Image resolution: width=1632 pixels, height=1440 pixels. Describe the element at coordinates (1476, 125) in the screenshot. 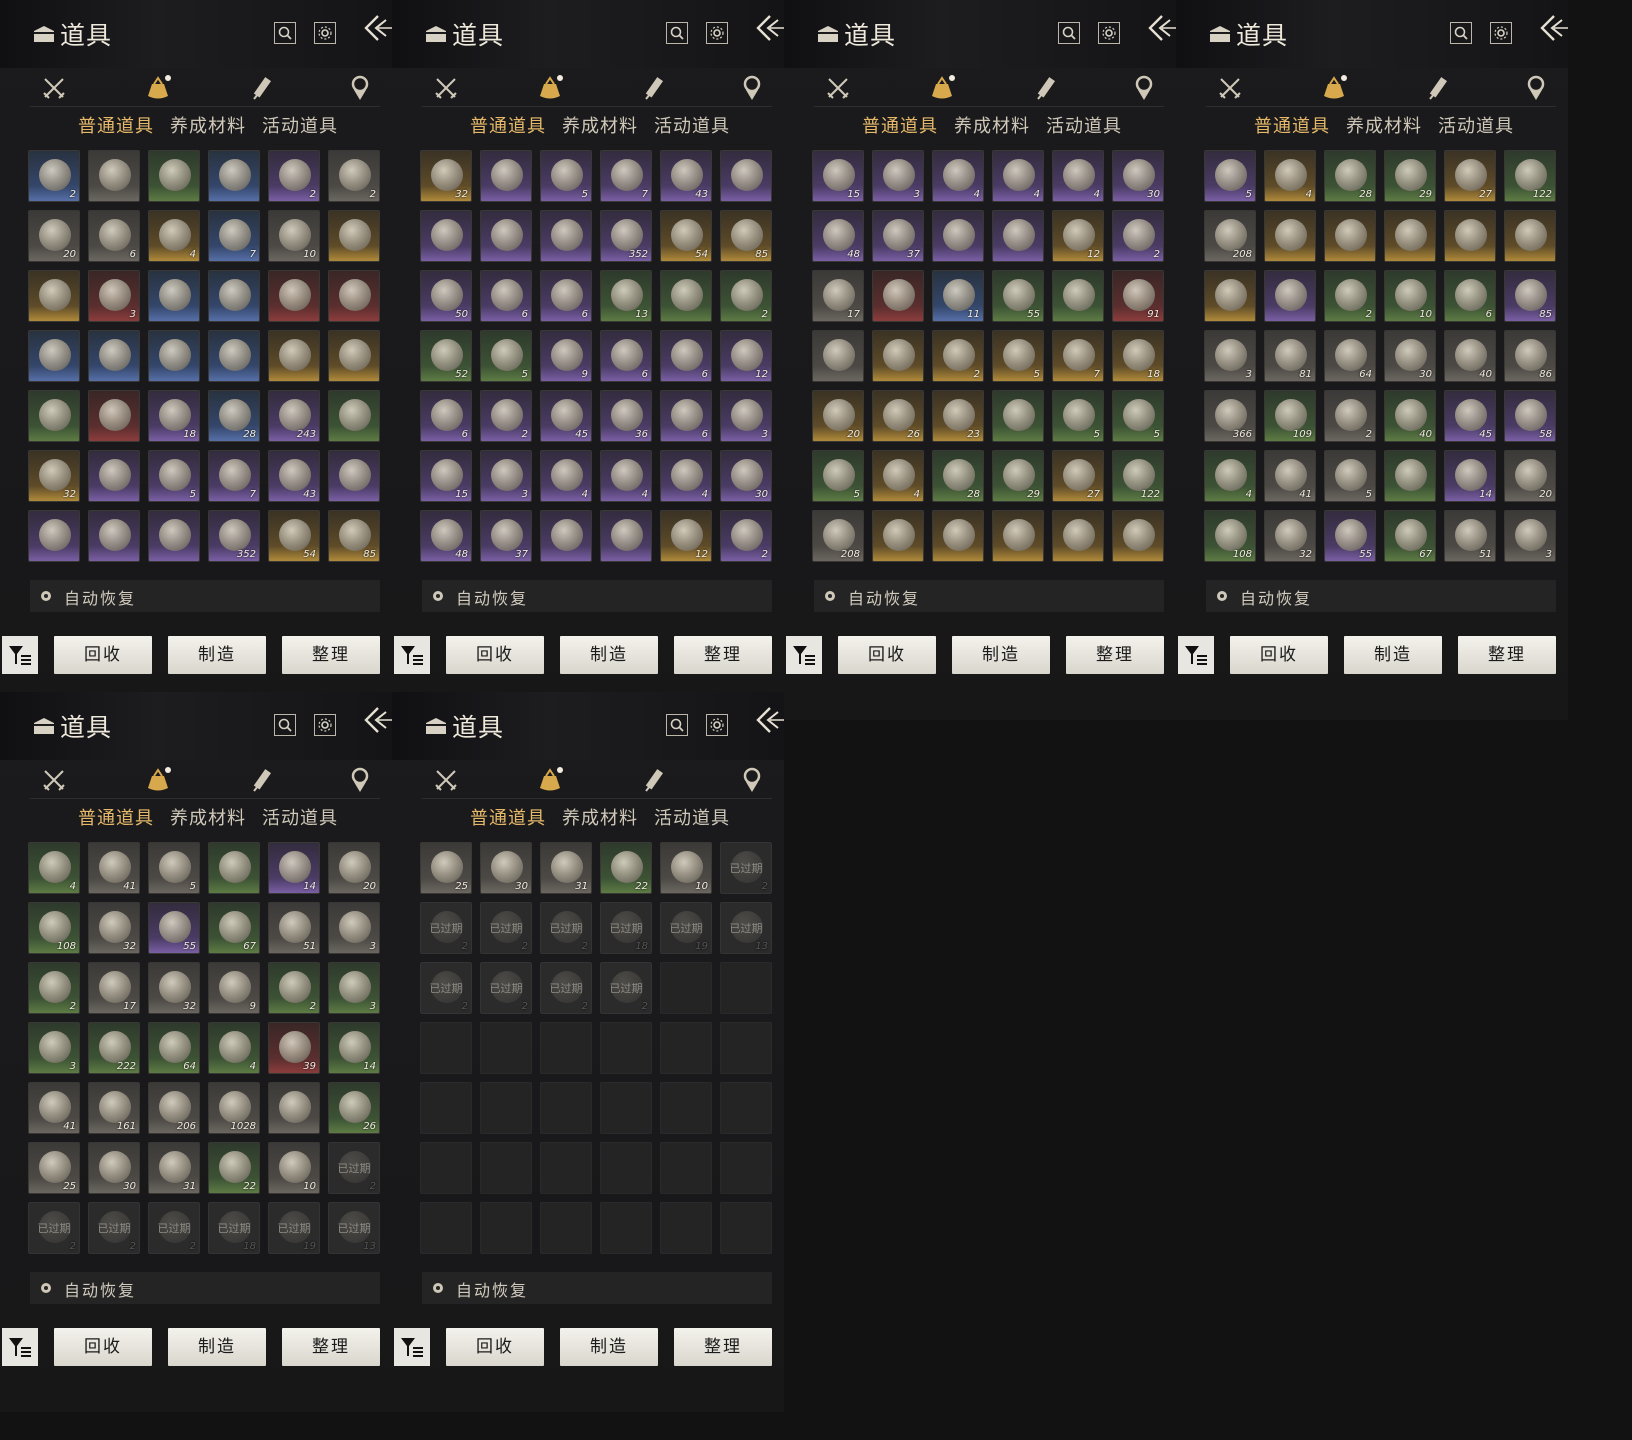

I see `subtab-event-items: 活动道具` at that location.